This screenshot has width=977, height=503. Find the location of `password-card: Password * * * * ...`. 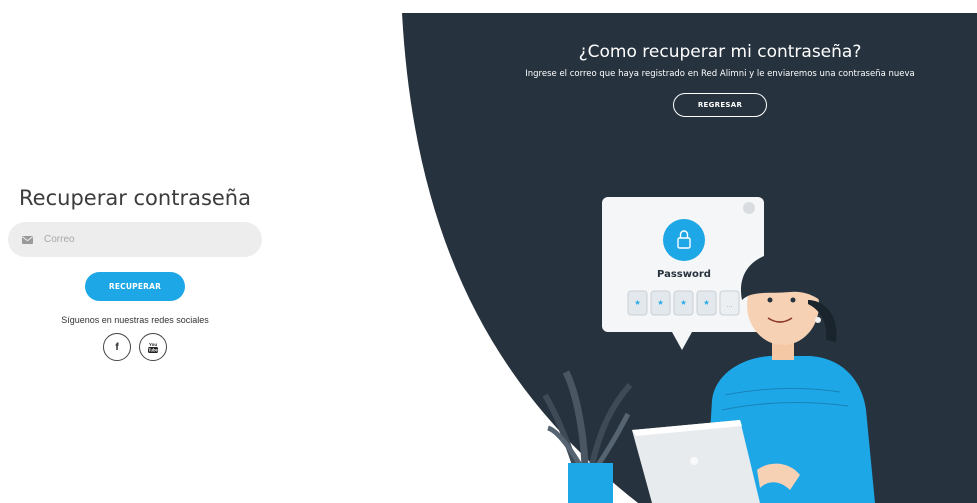

password-card: Password * * * * ... is located at coordinates (683, 273).